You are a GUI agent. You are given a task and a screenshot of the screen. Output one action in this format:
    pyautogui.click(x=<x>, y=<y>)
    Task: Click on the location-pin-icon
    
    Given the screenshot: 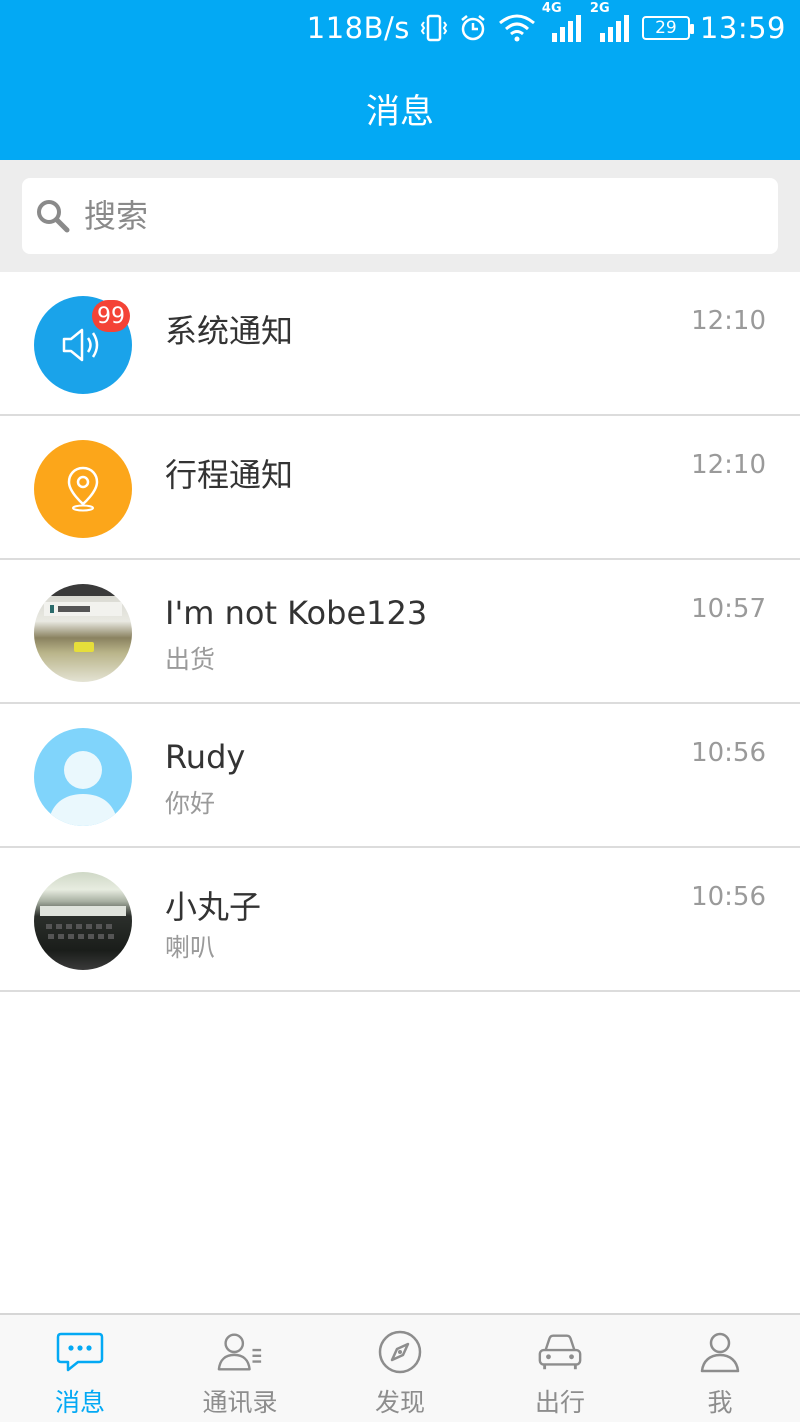 What is the action you would take?
    pyautogui.click(x=83, y=489)
    